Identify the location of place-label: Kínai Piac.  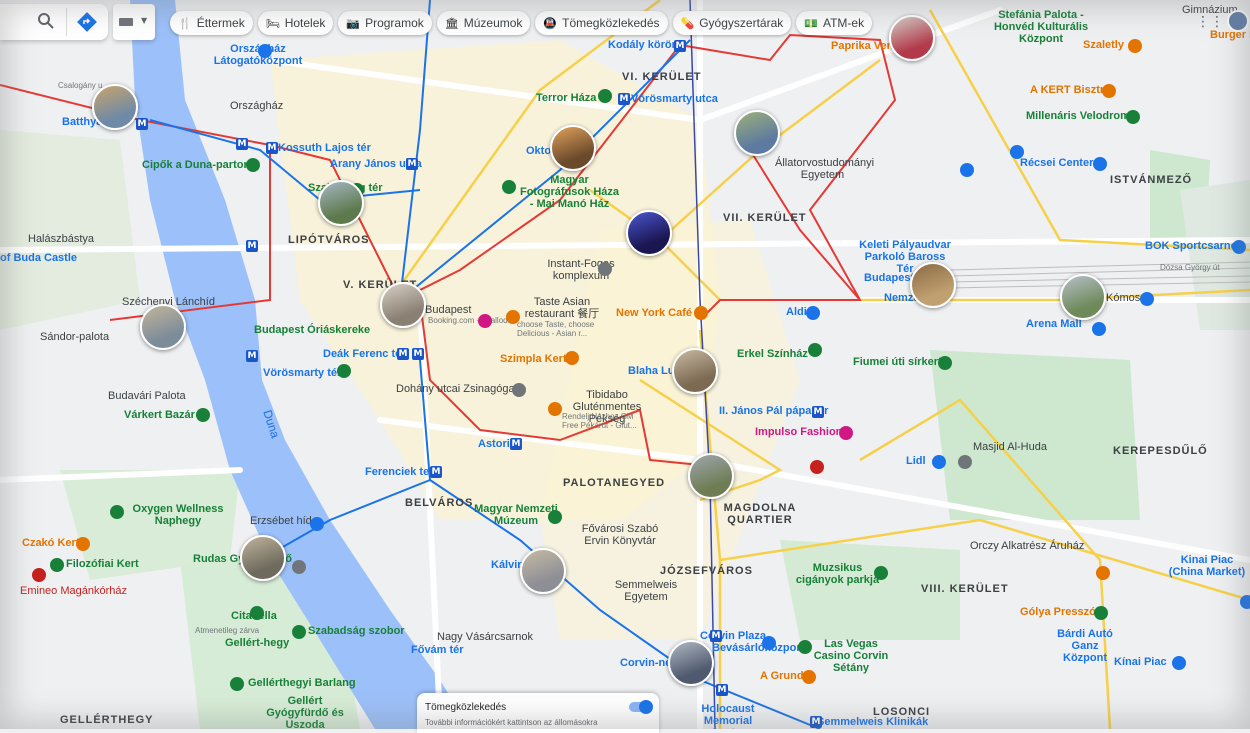
(1140, 662).